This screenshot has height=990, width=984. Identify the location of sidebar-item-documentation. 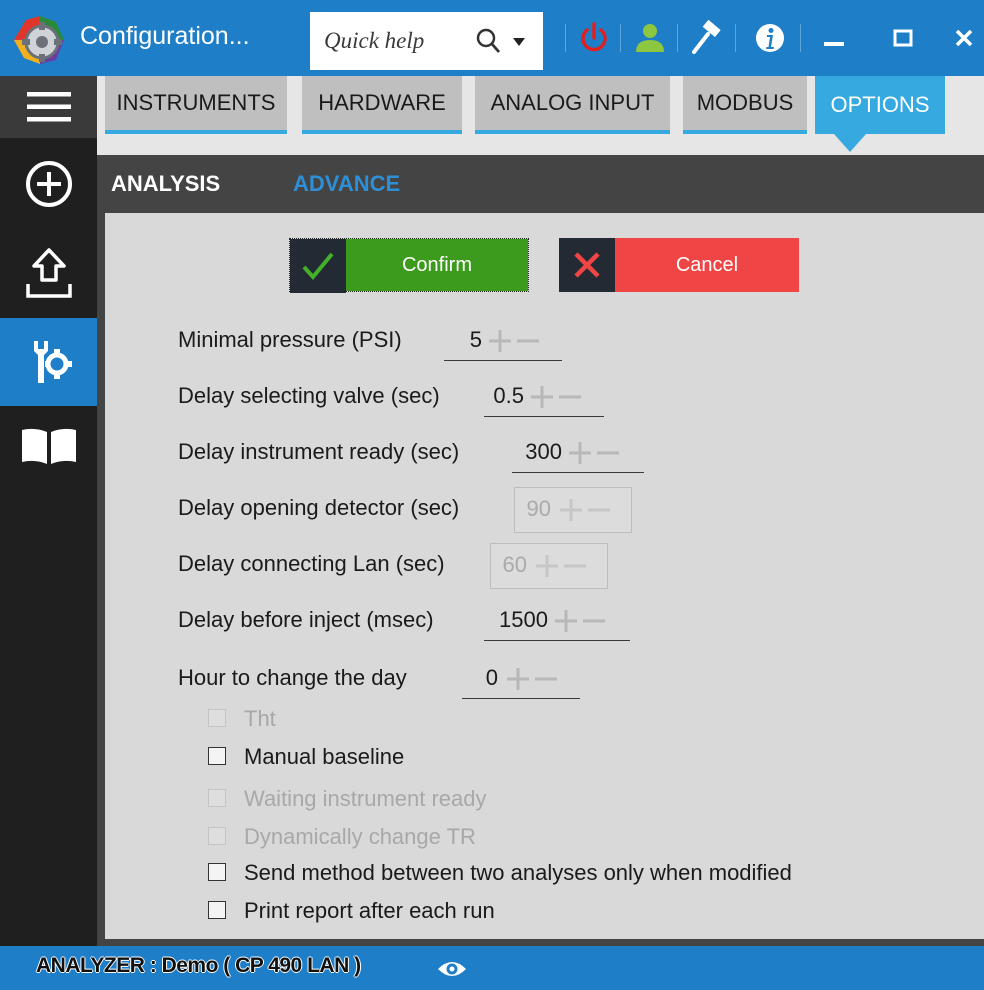
(48, 446).